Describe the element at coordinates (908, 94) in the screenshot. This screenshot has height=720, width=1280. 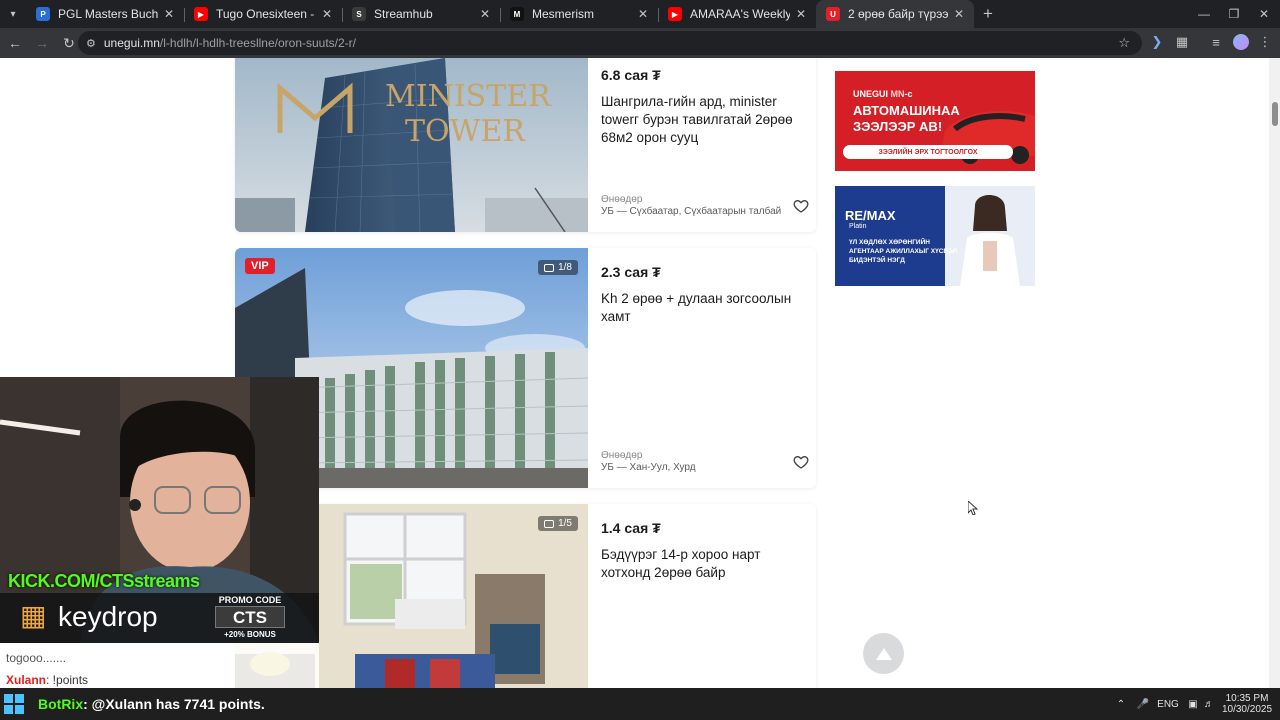
I see `ad-brand-suffix: -с` at that location.